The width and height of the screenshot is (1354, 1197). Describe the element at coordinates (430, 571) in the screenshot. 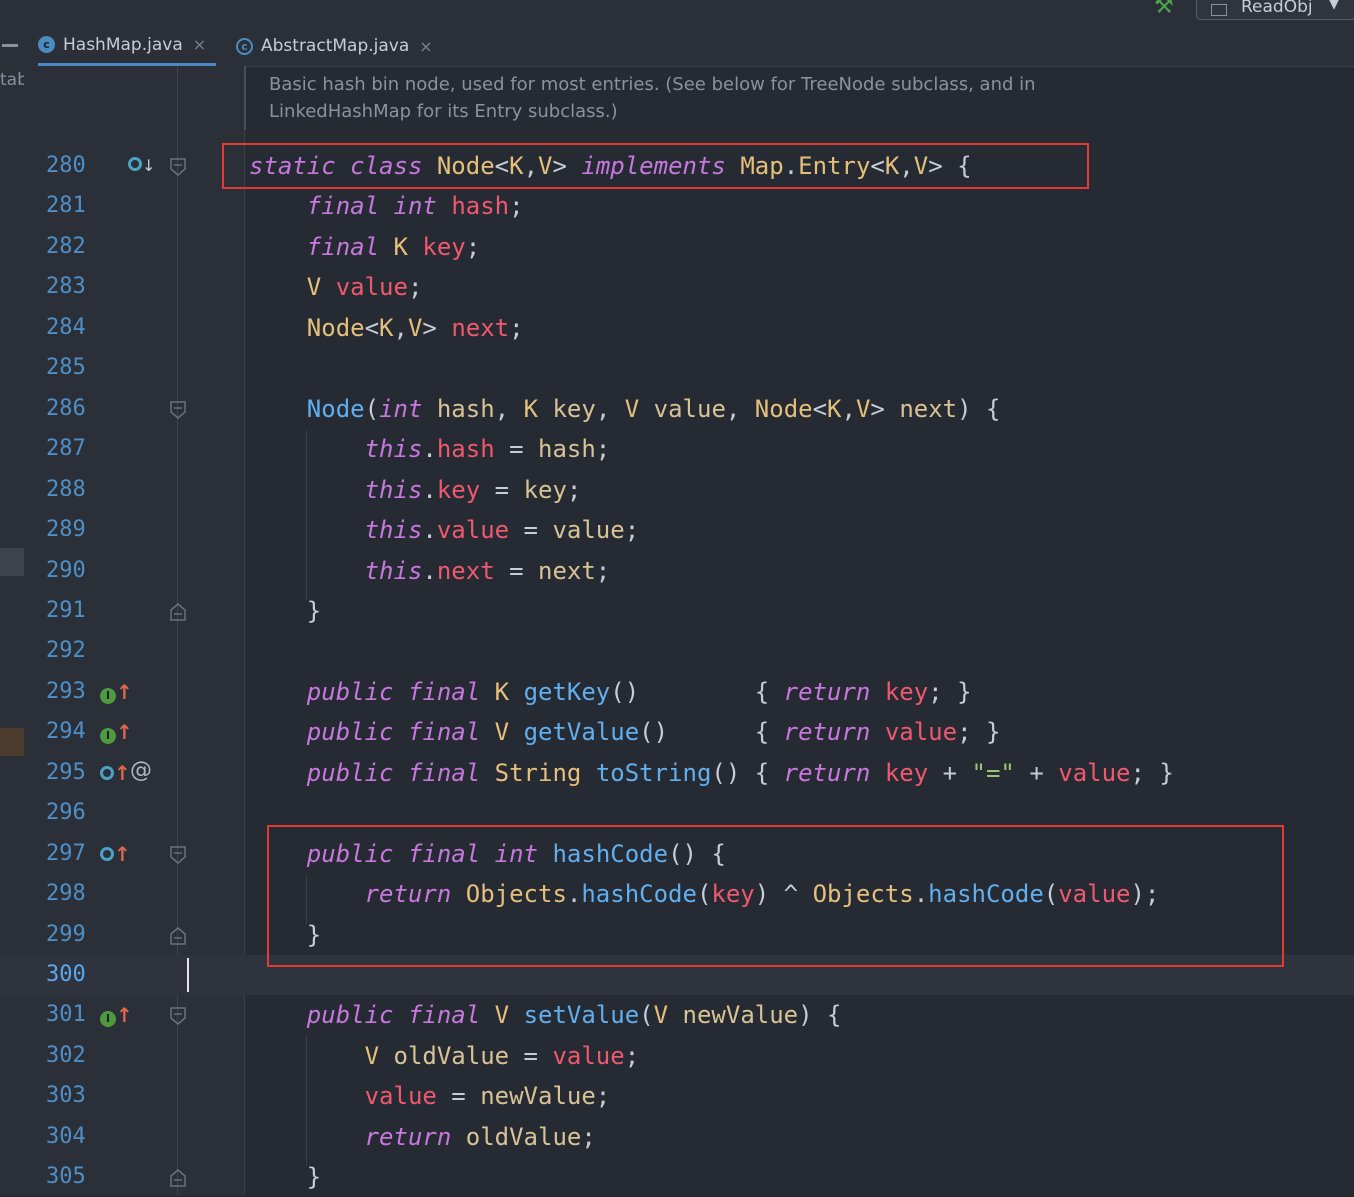

I see `code-text: this.next = next;` at that location.